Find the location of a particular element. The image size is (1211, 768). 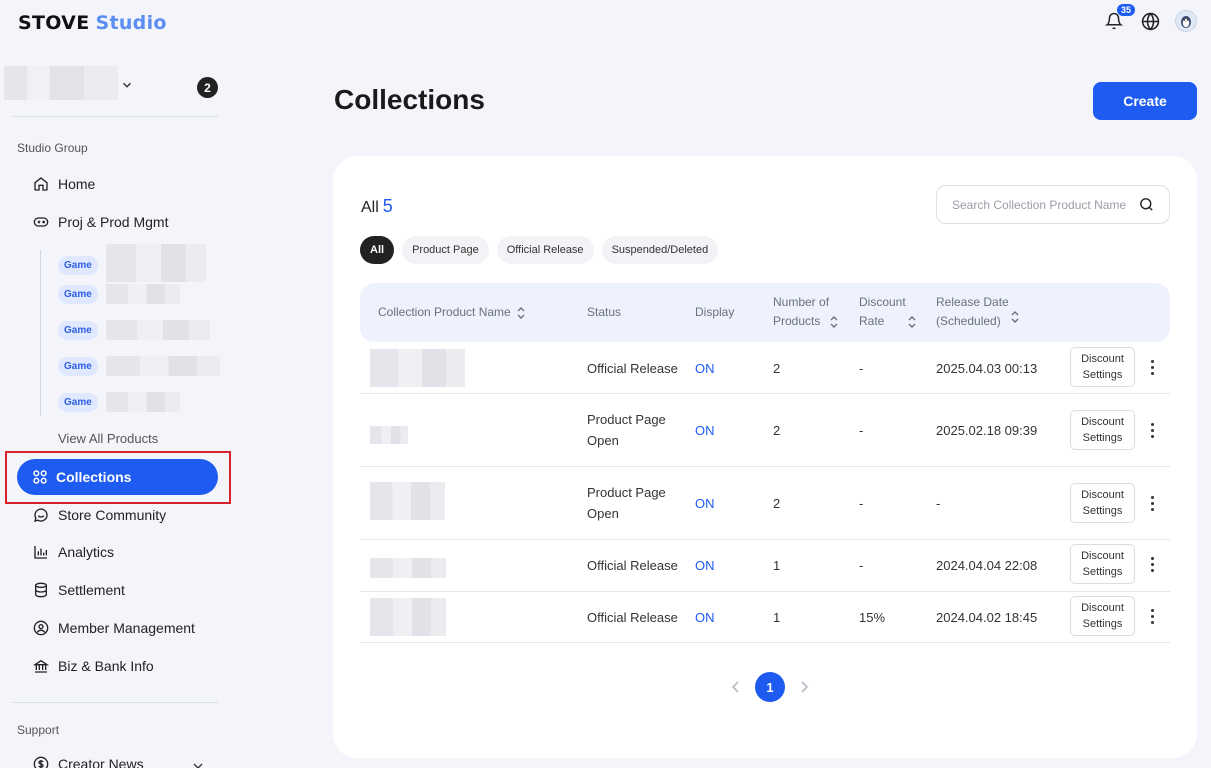

section-support: Support is located at coordinates (38, 730).